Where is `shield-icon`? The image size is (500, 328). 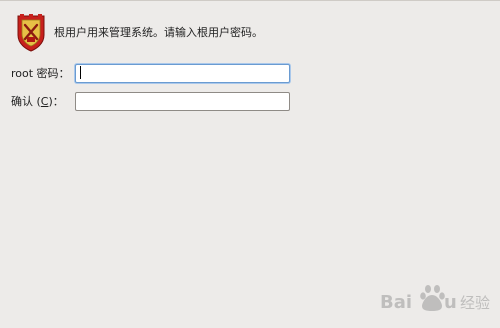 shield-icon is located at coordinates (31, 33).